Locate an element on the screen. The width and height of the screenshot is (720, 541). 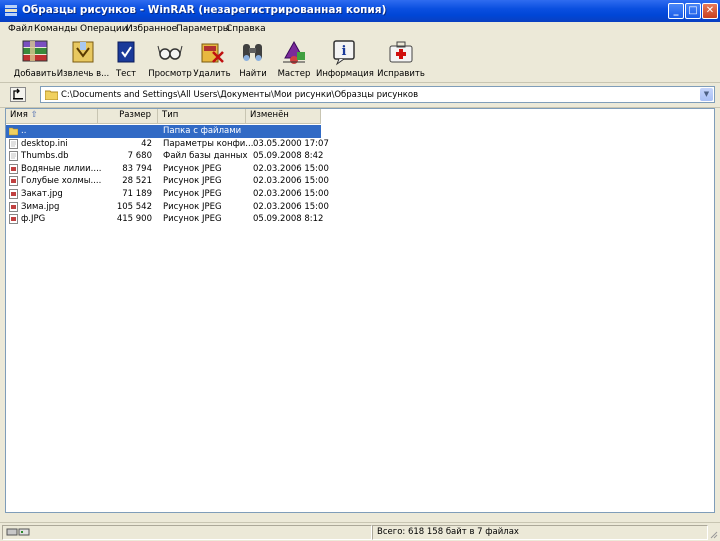
status-bar: Всего: 618 158 байт в 7 файлах is located at coordinates (360, 531).